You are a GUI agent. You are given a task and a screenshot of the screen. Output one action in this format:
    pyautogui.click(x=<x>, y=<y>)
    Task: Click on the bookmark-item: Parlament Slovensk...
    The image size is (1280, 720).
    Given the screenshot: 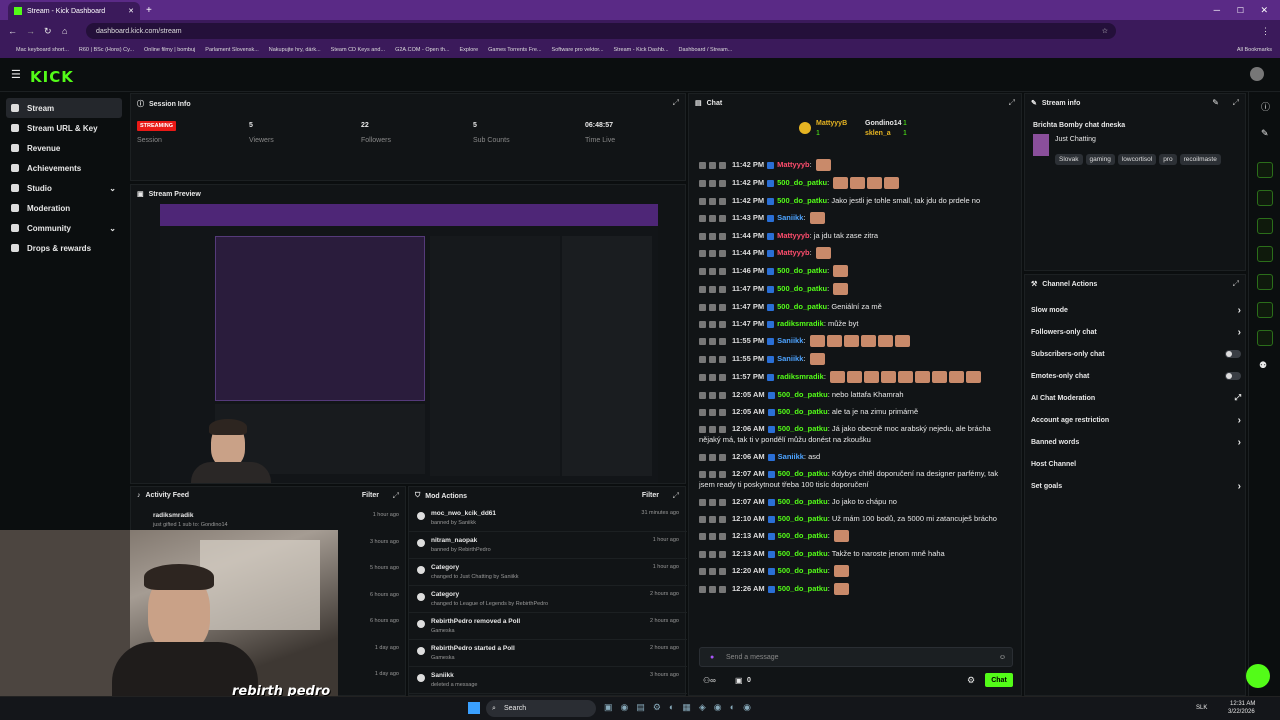 What is the action you would take?
    pyautogui.click(x=232, y=50)
    